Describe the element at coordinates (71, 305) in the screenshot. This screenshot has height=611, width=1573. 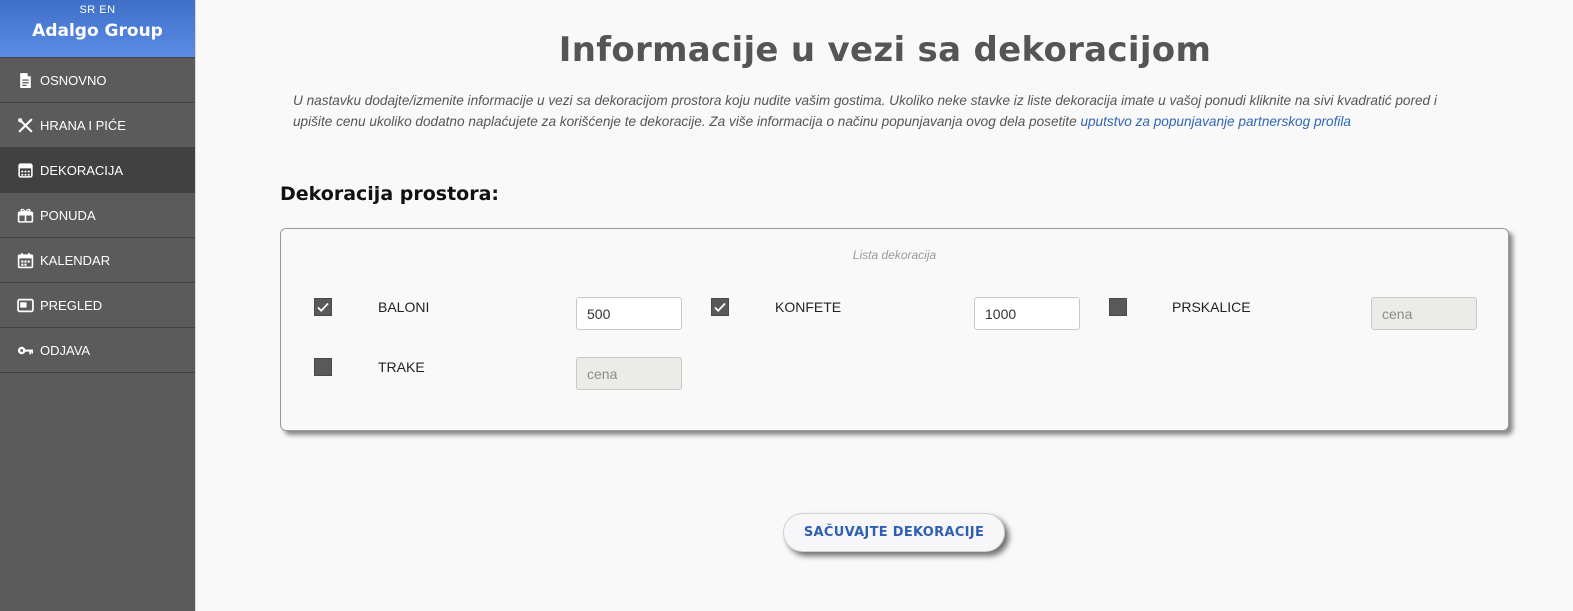
I see `sidebar-item-label: PREGLED` at that location.